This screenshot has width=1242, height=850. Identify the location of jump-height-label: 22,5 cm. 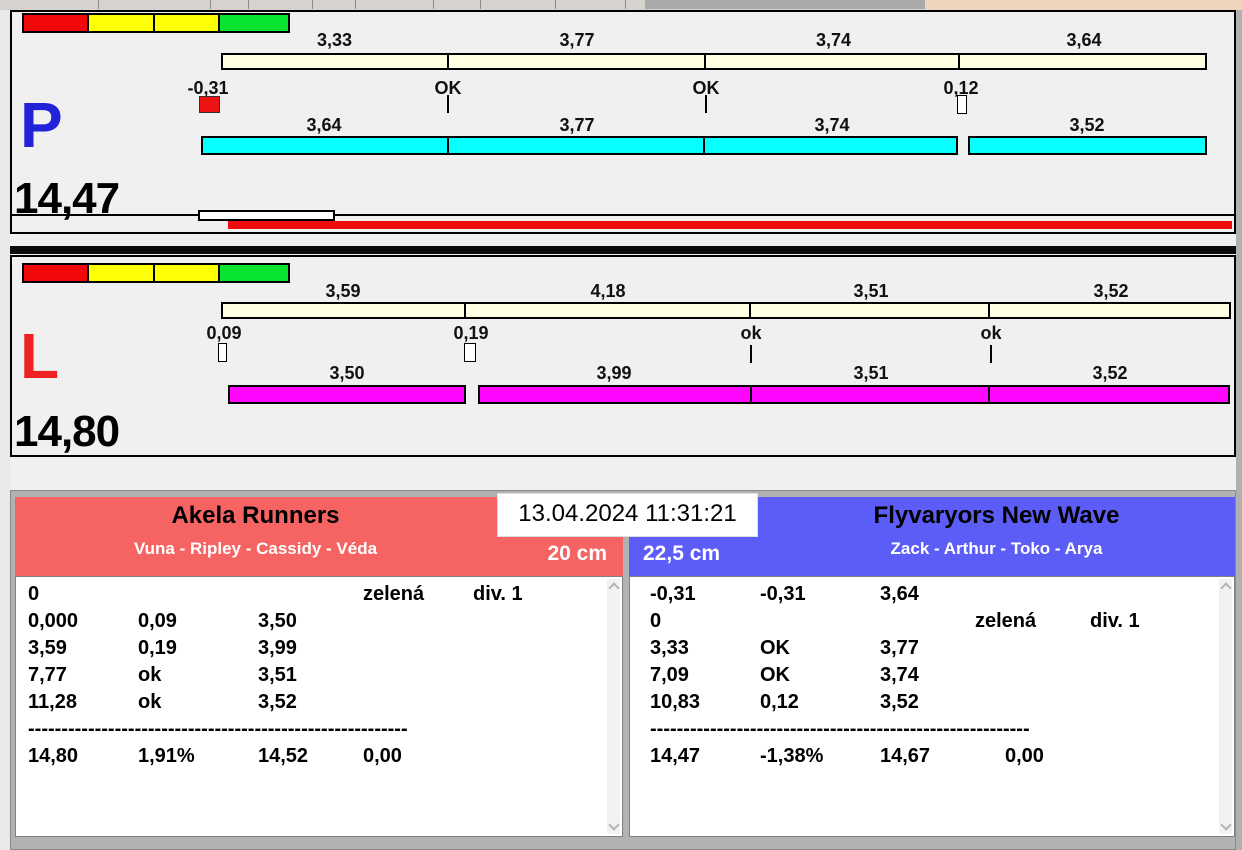
(682, 553).